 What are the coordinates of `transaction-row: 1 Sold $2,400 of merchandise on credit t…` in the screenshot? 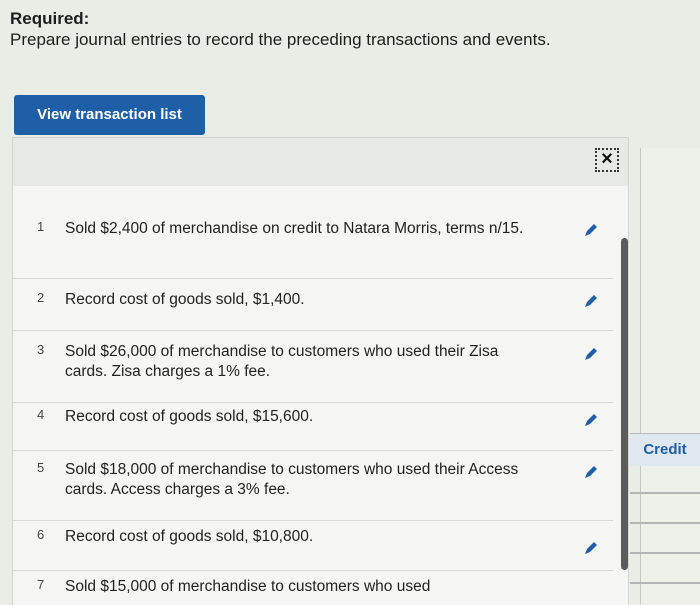 It's located at (313, 232).